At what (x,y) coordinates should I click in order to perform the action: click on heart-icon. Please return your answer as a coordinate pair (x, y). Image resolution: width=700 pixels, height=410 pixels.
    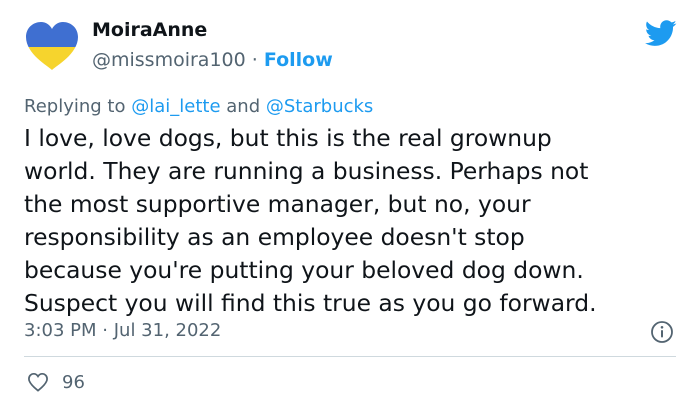
    Looking at the image, I should click on (38, 382).